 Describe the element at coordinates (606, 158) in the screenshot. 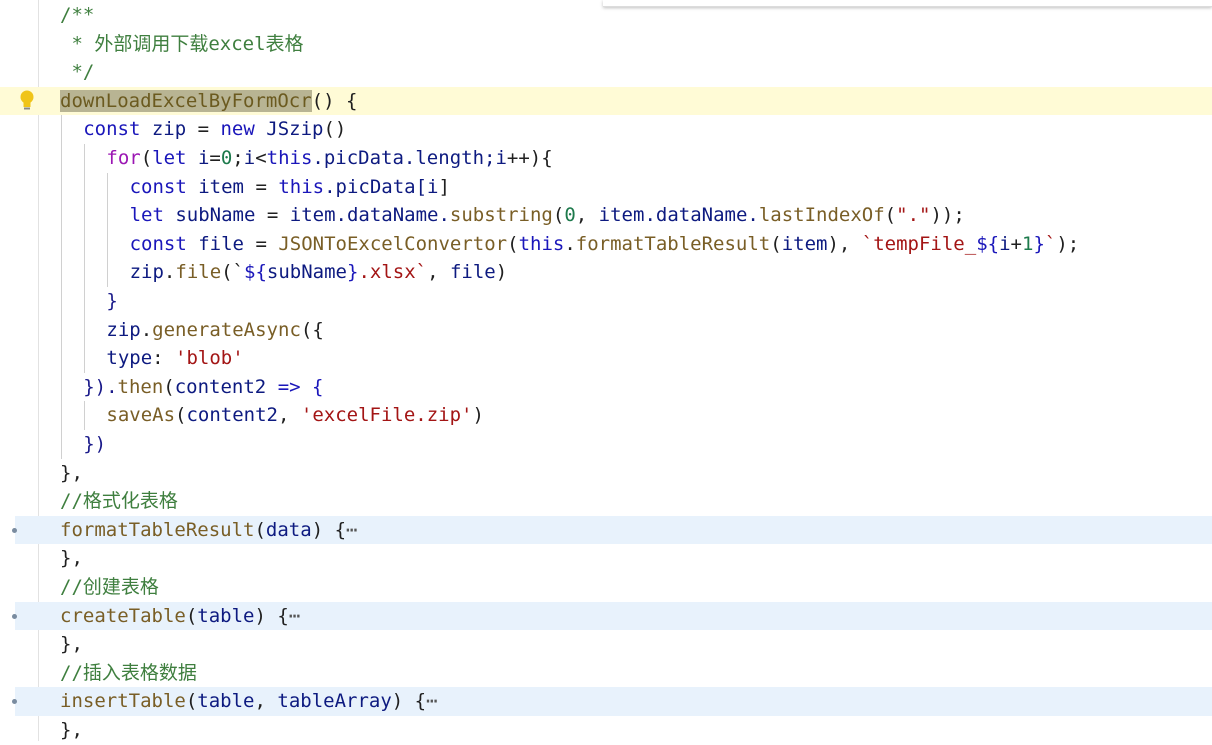

I see `code-line: for(let i=0;i<this.picData.length;i++){` at that location.